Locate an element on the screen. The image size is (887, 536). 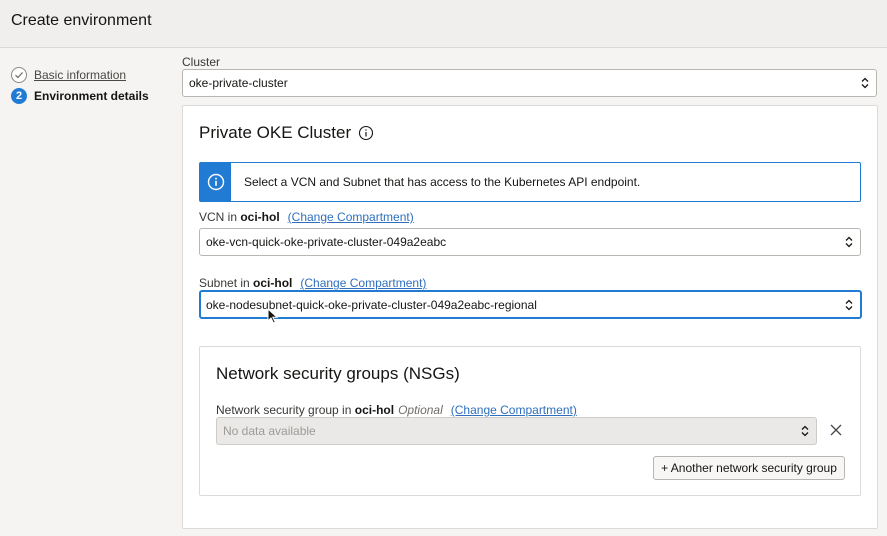
info-icon is located at coordinates (215, 182).